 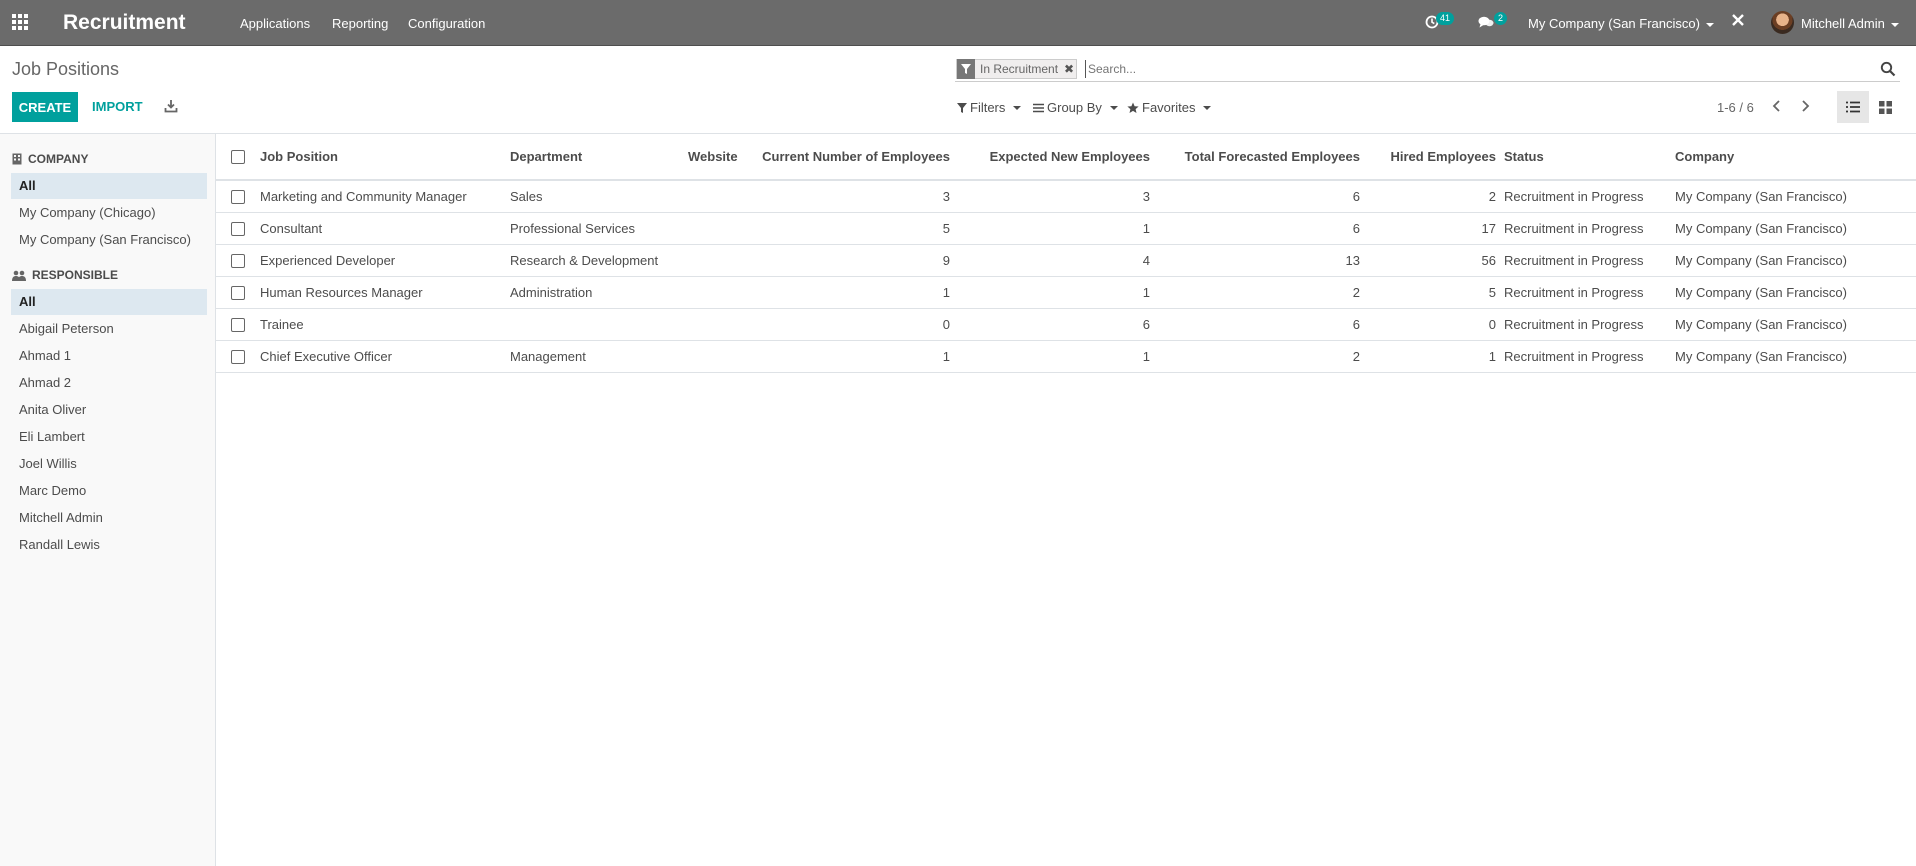 I want to click on download-icon, so click(x=171, y=106).